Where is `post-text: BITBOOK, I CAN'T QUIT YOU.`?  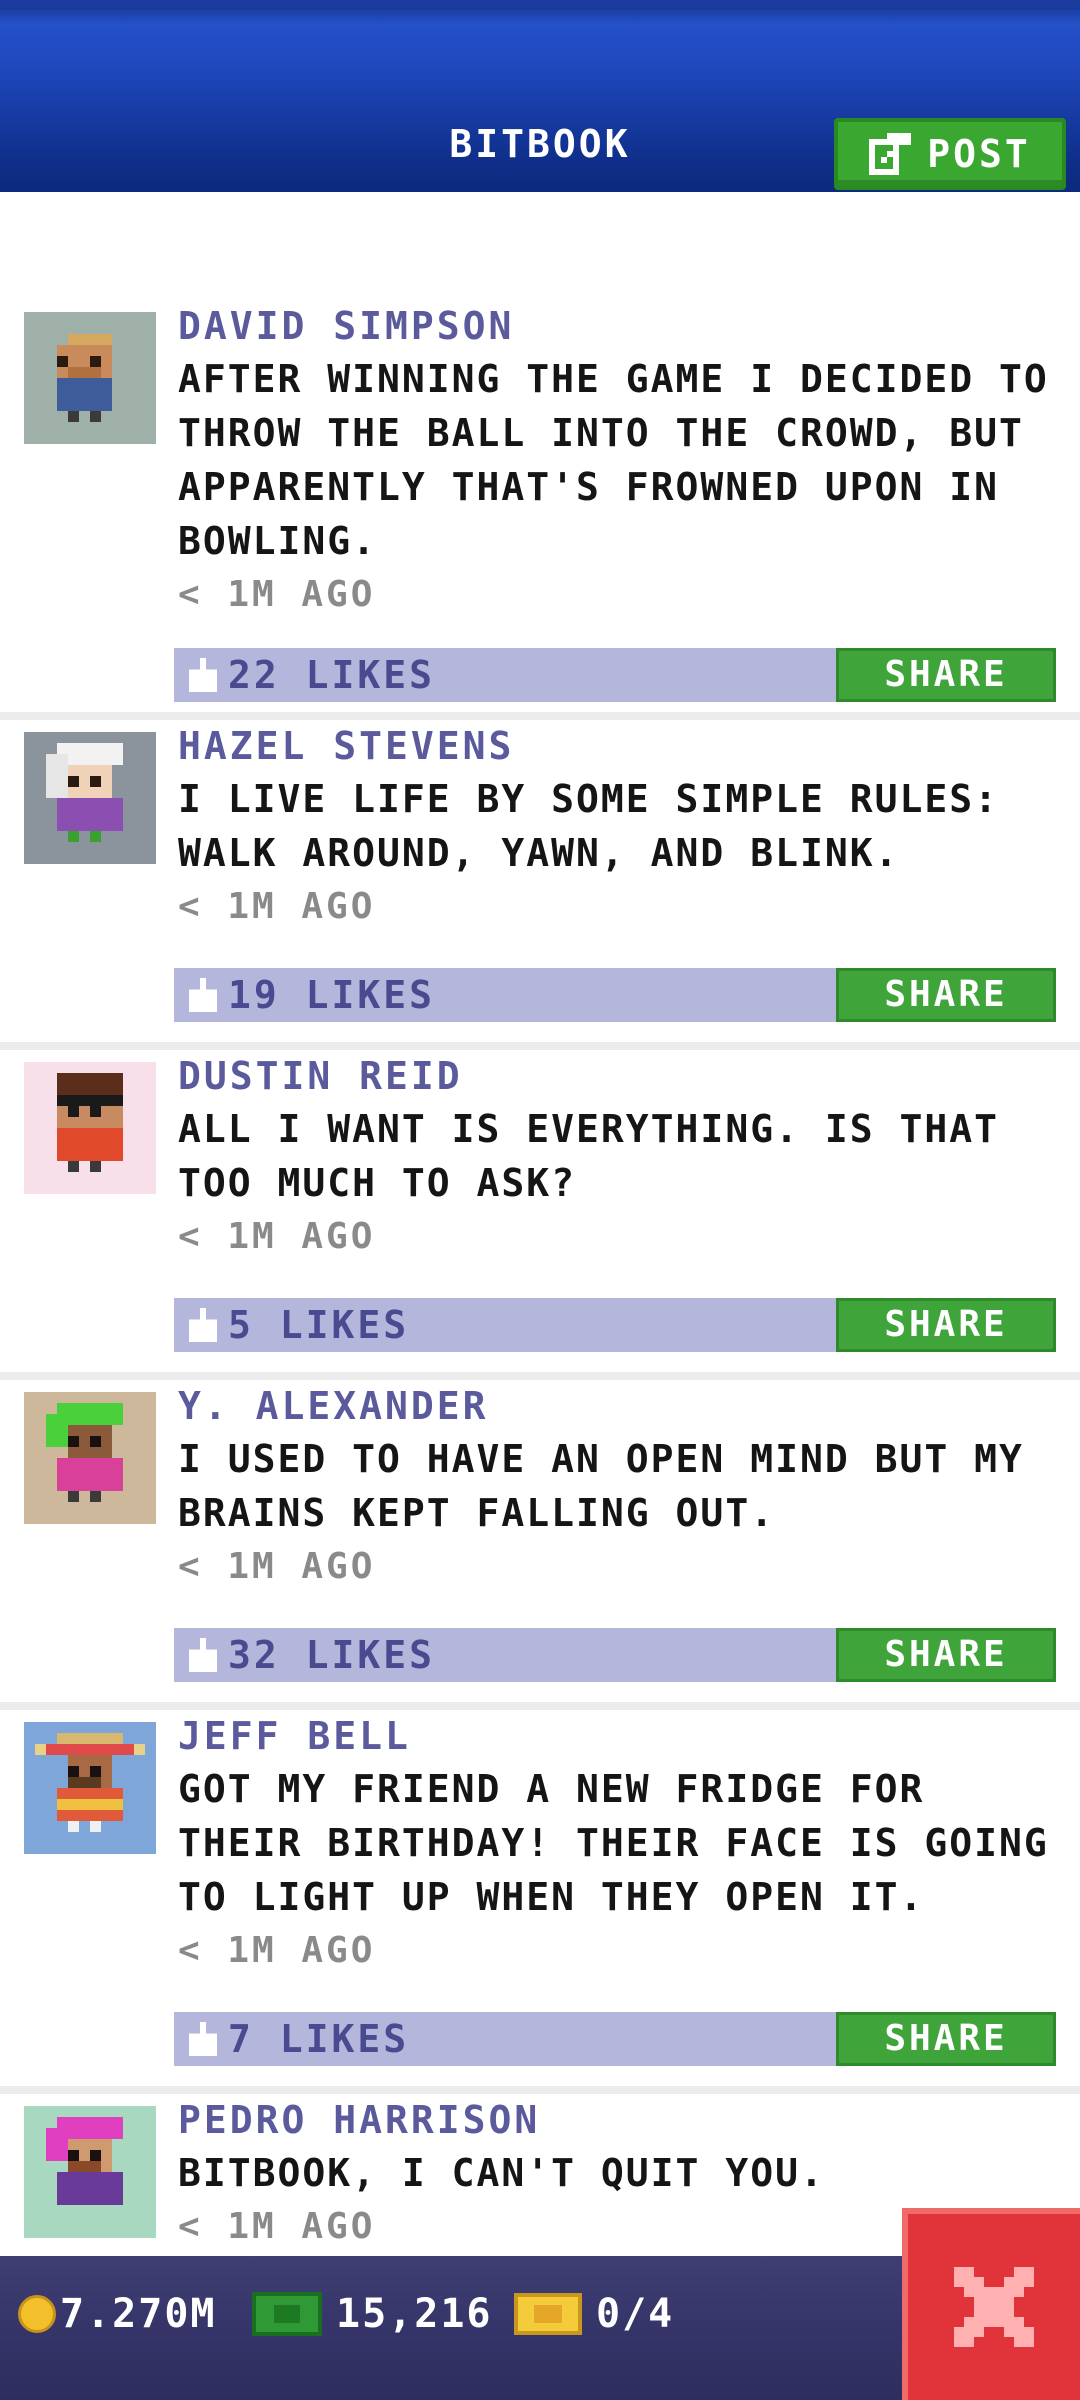 post-text: BITBOOK, I CAN'T QUIT YOU. is located at coordinates (501, 2173).